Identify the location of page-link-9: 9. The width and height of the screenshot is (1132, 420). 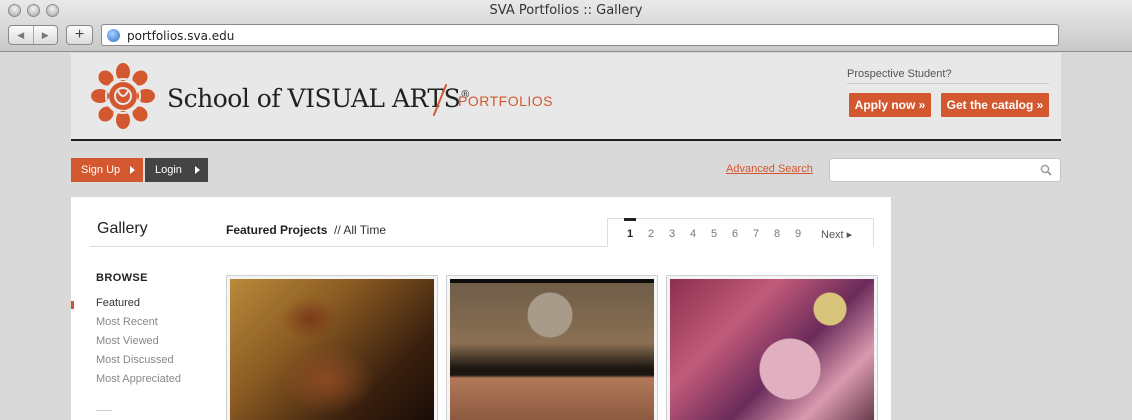
(798, 234).